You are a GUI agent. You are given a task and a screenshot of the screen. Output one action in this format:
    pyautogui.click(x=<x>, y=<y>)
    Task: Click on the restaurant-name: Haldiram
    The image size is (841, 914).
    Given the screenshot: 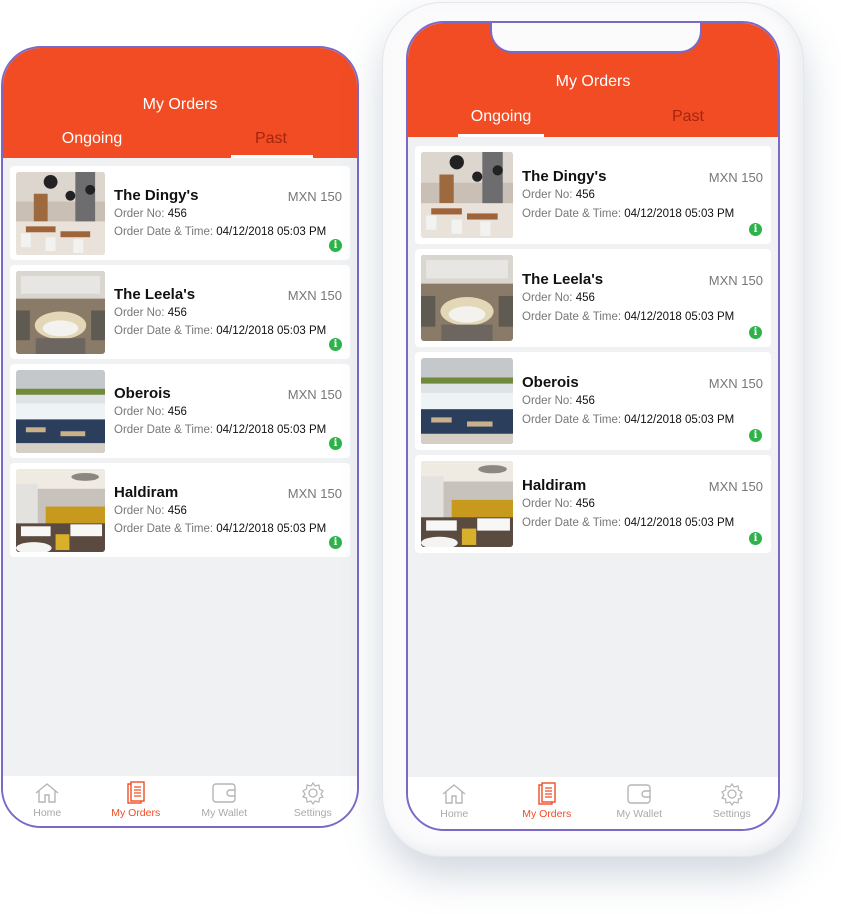 What is the action you would take?
    pyautogui.click(x=146, y=492)
    